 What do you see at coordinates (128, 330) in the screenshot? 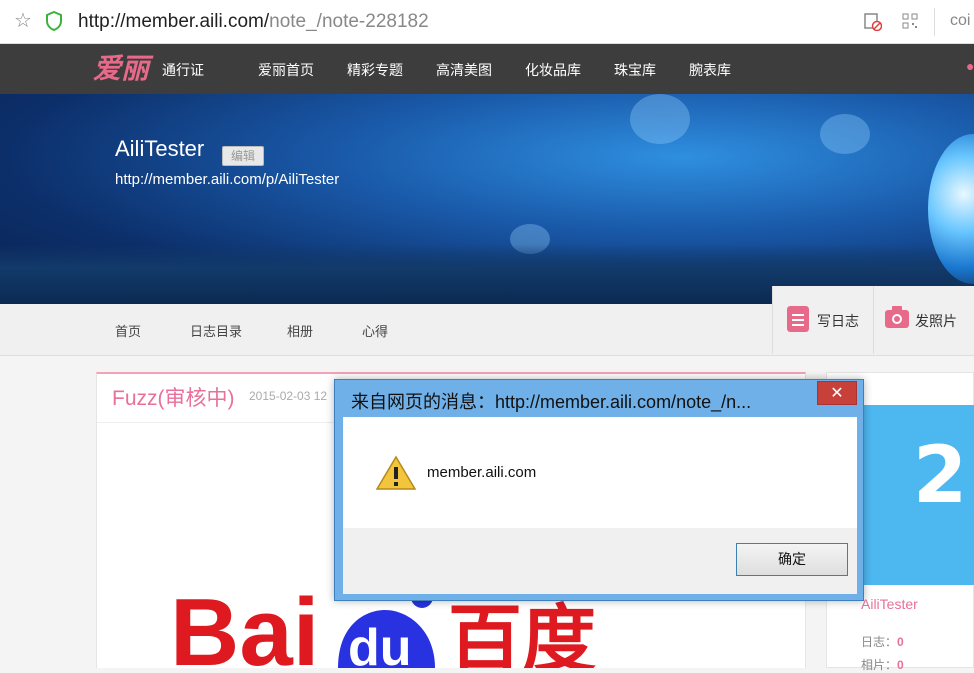
I see `tab-home: 首页` at bounding box center [128, 330].